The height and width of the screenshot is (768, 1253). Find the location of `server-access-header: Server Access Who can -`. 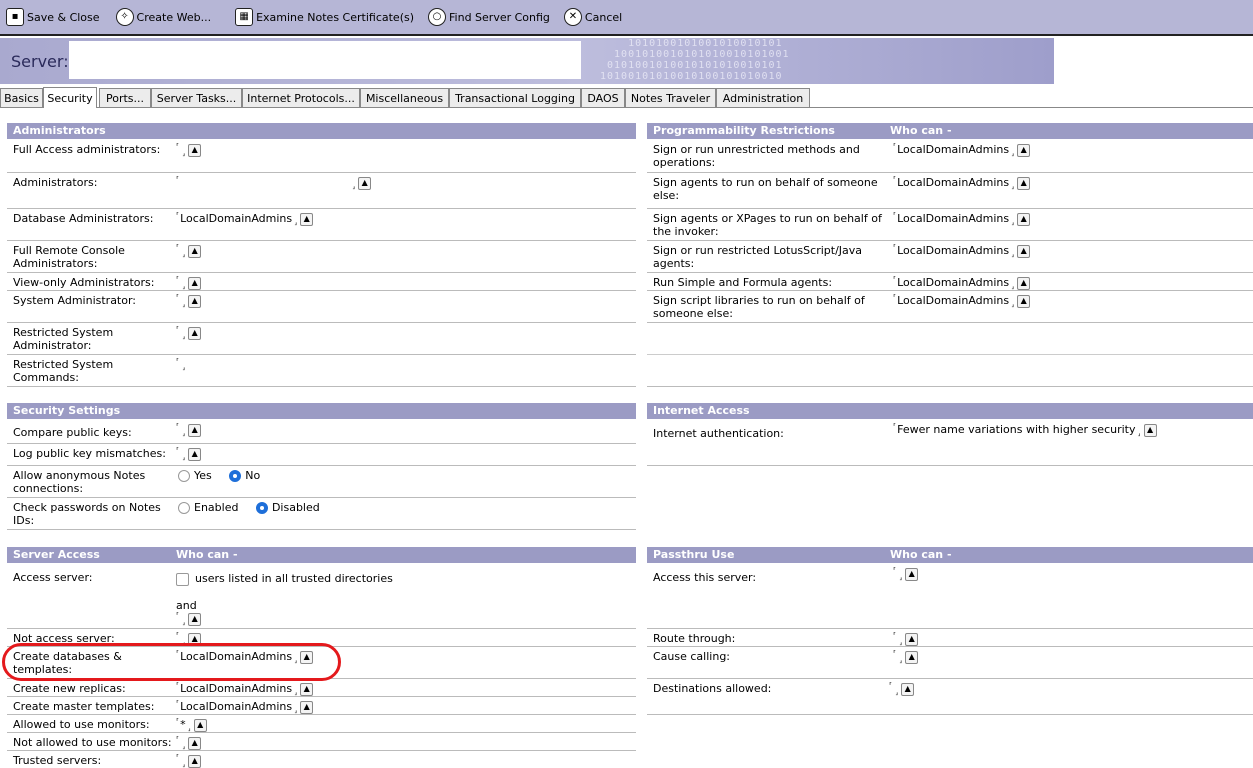

server-access-header: Server Access Who can - is located at coordinates (321, 555).